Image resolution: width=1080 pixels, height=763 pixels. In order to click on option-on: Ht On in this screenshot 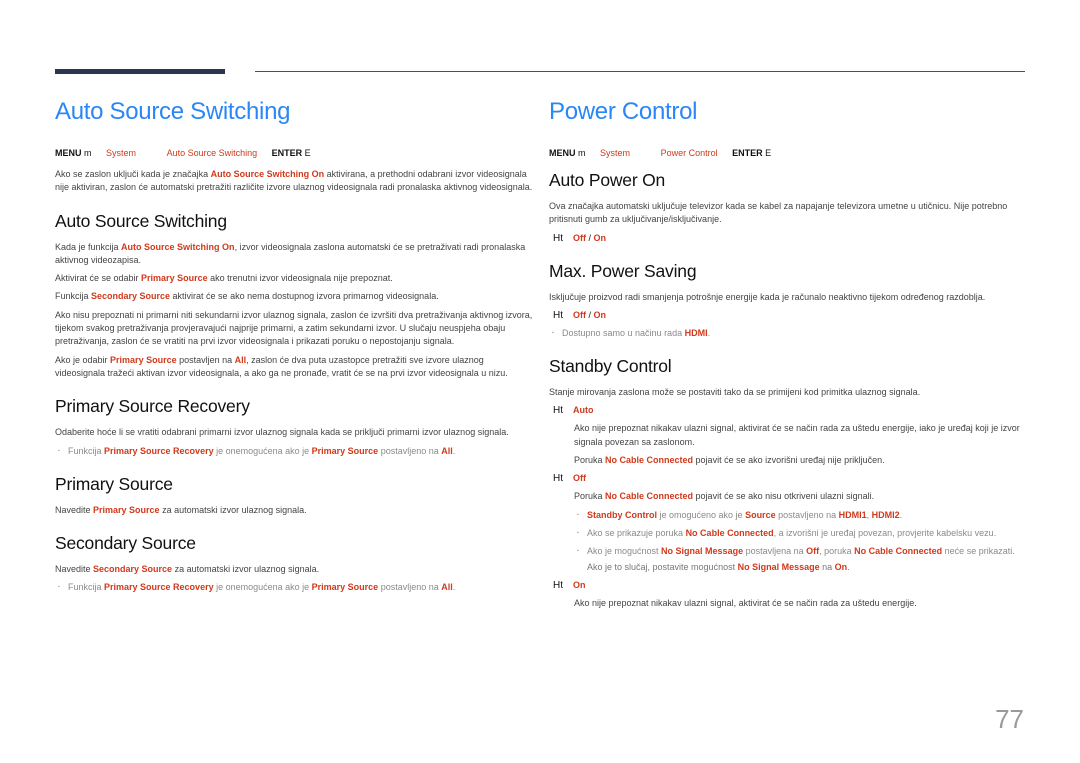, I will do `click(789, 585)`.